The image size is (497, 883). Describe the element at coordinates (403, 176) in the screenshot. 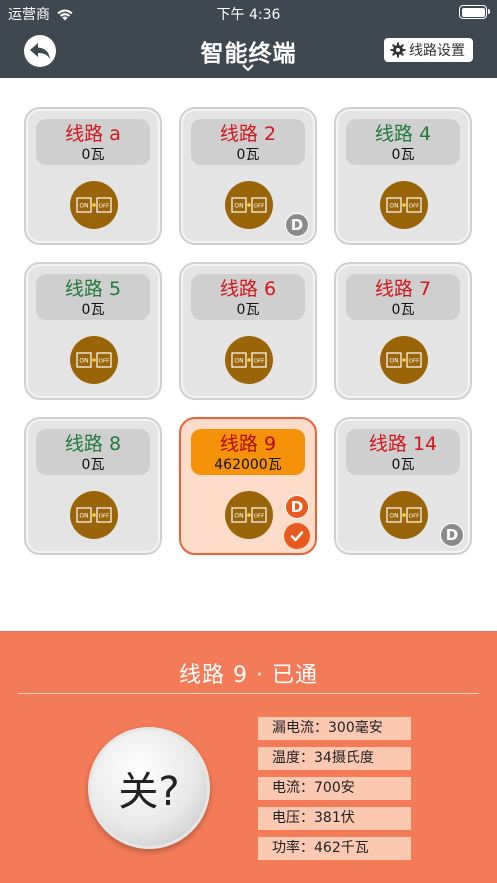

I see `circuit-card: 线路 4 0瓦 ON OFF` at that location.